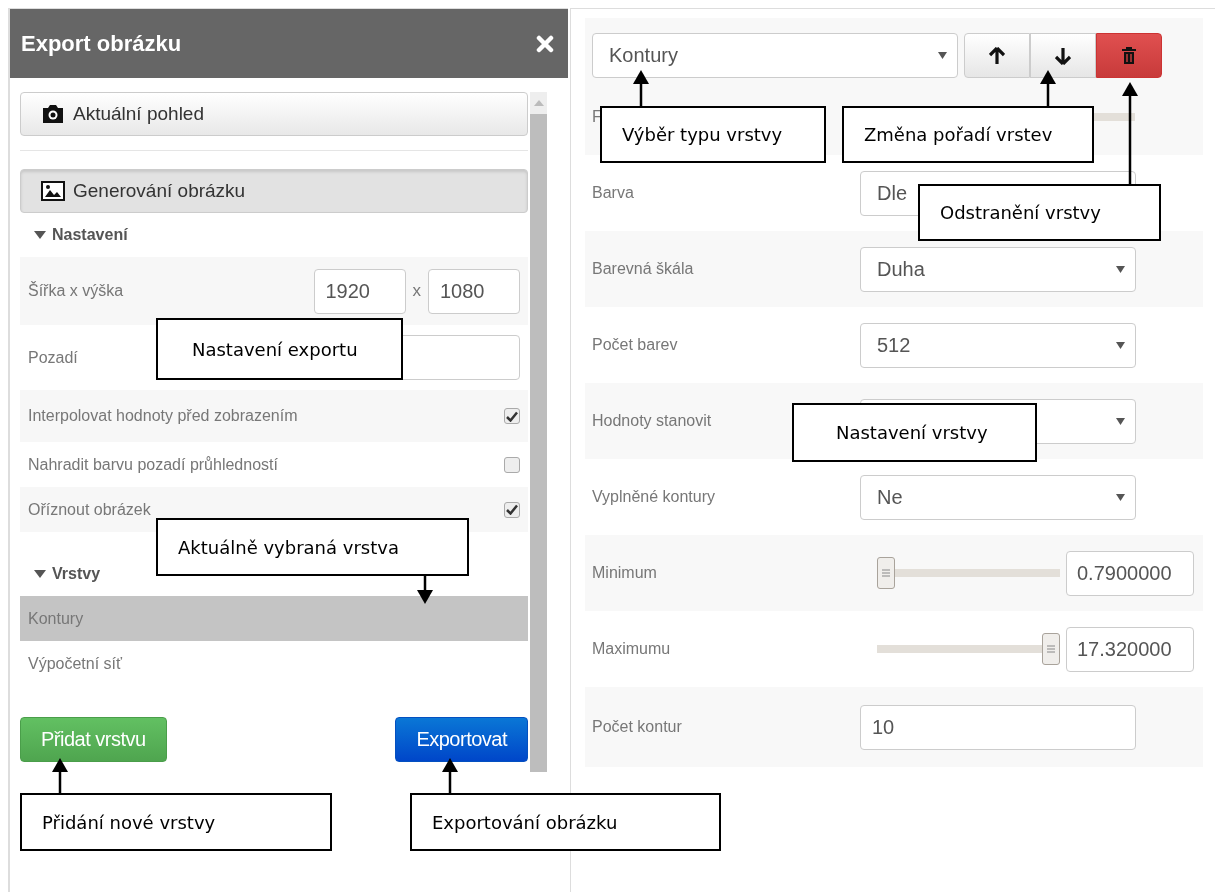  Describe the element at coordinates (565, 822) in the screenshot. I see `annotation-tooltip: Exportování obrázku` at that location.